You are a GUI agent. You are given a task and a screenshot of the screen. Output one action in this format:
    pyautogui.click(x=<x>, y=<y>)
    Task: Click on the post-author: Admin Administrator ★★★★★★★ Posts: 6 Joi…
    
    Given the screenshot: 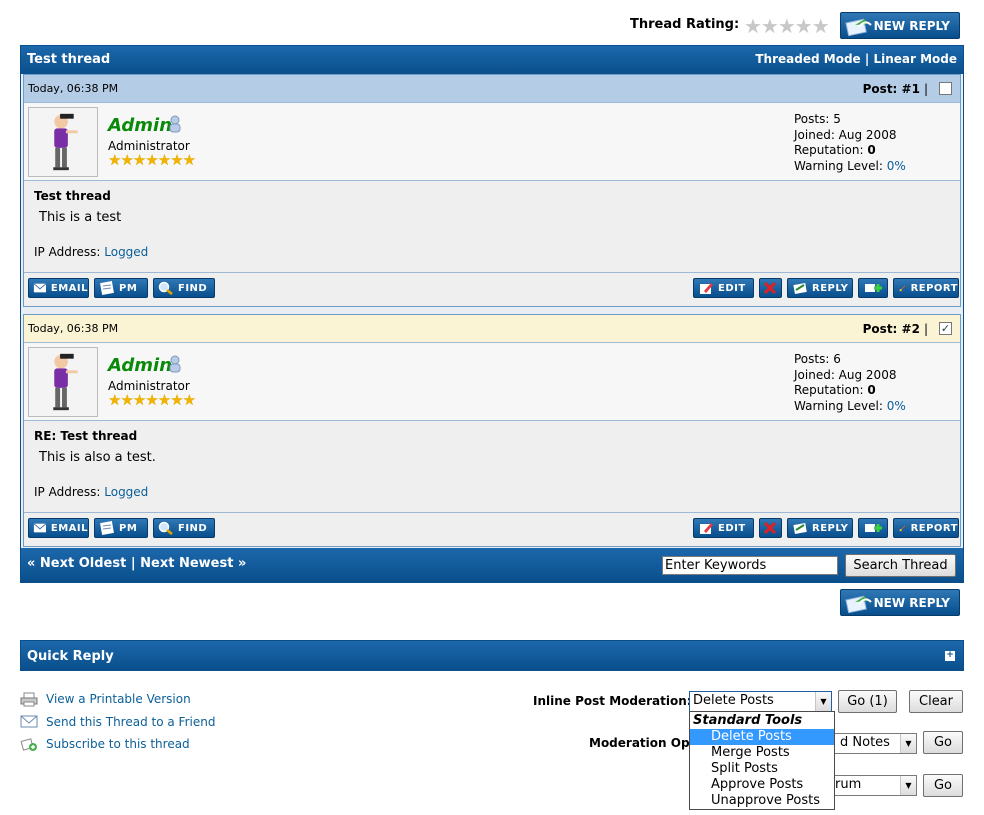 What is the action you would take?
    pyautogui.click(x=492, y=382)
    